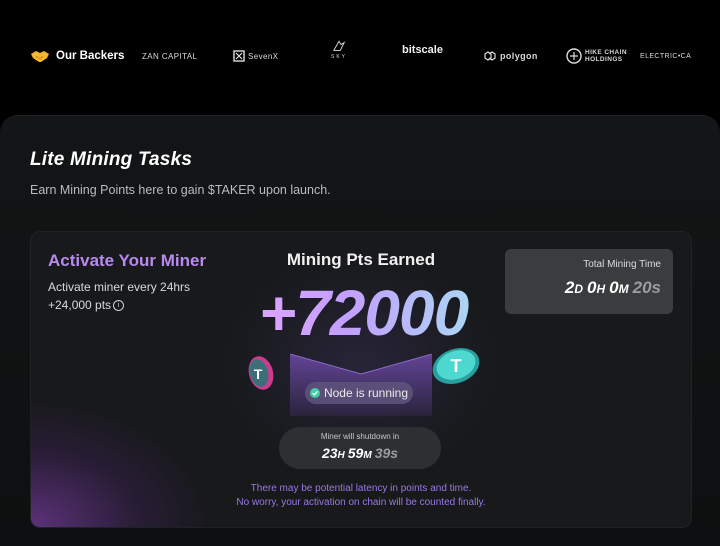  Describe the element at coordinates (119, 287) in the screenshot. I see `activate-frequency: Activate miner every 24hrs` at that location.